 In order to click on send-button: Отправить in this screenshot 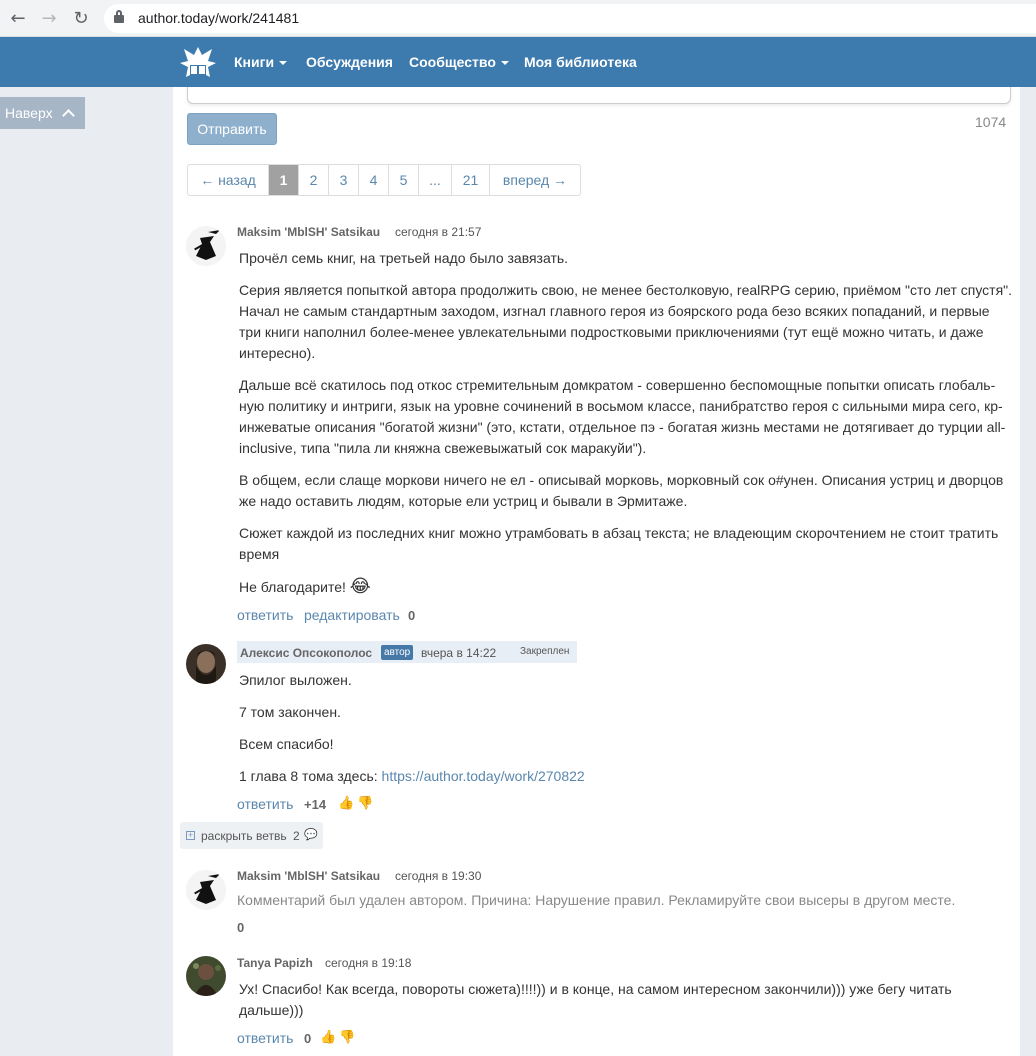, I will do `click(232, 129)`.